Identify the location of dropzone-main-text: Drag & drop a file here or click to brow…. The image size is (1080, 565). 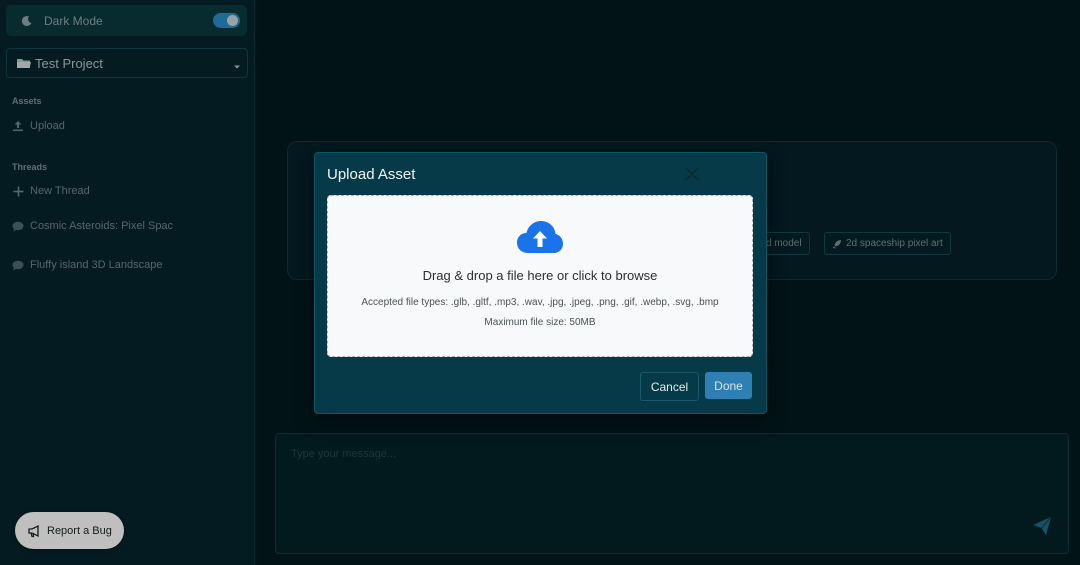
(540, 275).